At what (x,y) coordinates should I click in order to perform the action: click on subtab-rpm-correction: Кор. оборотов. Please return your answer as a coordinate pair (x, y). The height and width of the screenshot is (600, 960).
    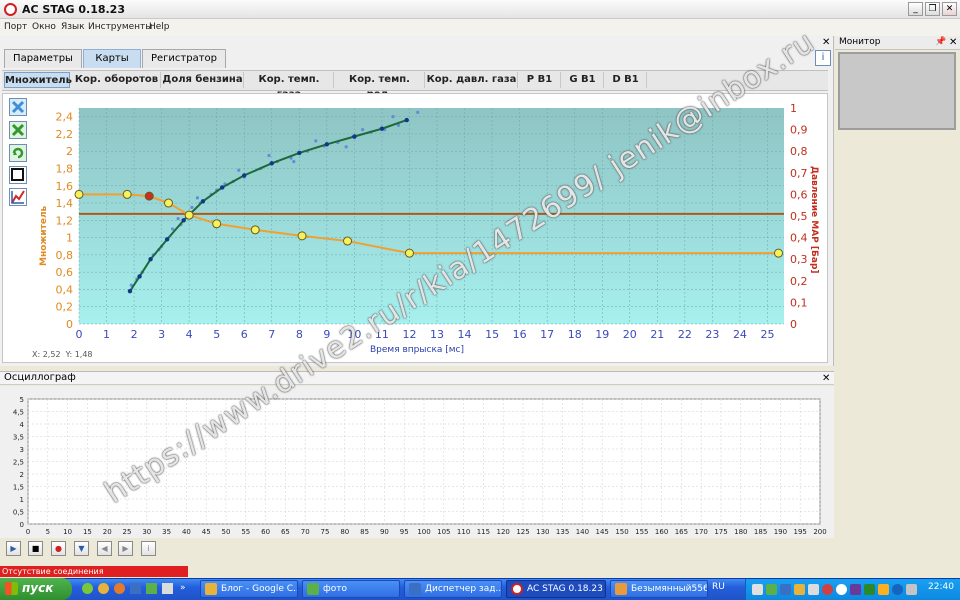
    Looking at the image, I should click on (117, 80).